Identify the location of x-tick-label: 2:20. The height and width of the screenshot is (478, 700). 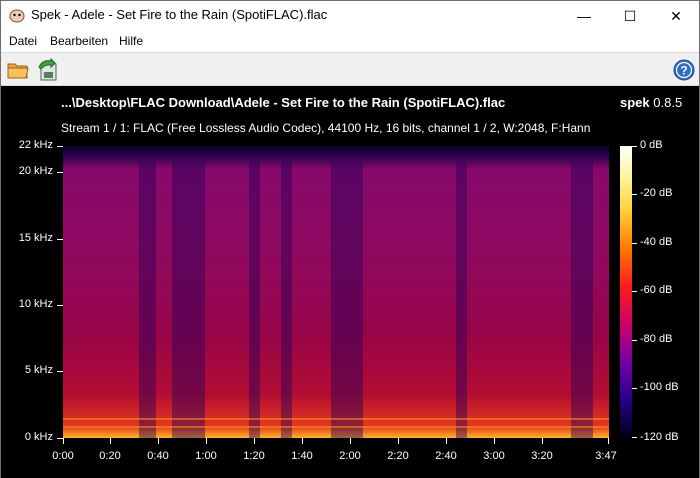
(398, 456).